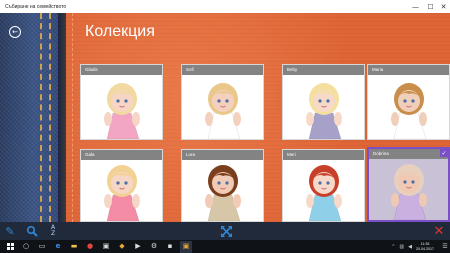 Image resolution: width=450 pixels, height=253 pixels. I want to click on cortana-icon: ○, so click(26, 247).